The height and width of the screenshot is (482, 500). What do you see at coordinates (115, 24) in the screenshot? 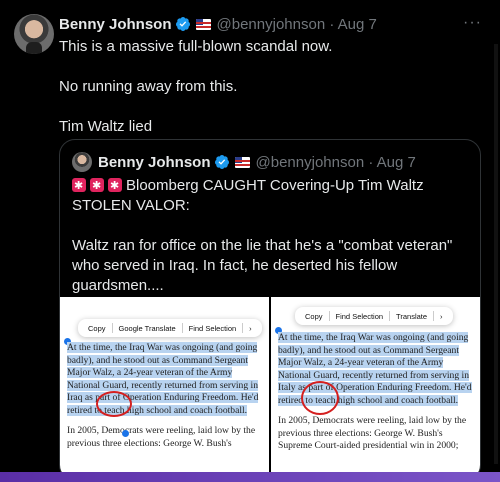
I see `author-name: Benny Johnson` at bounding box center [115, 24].